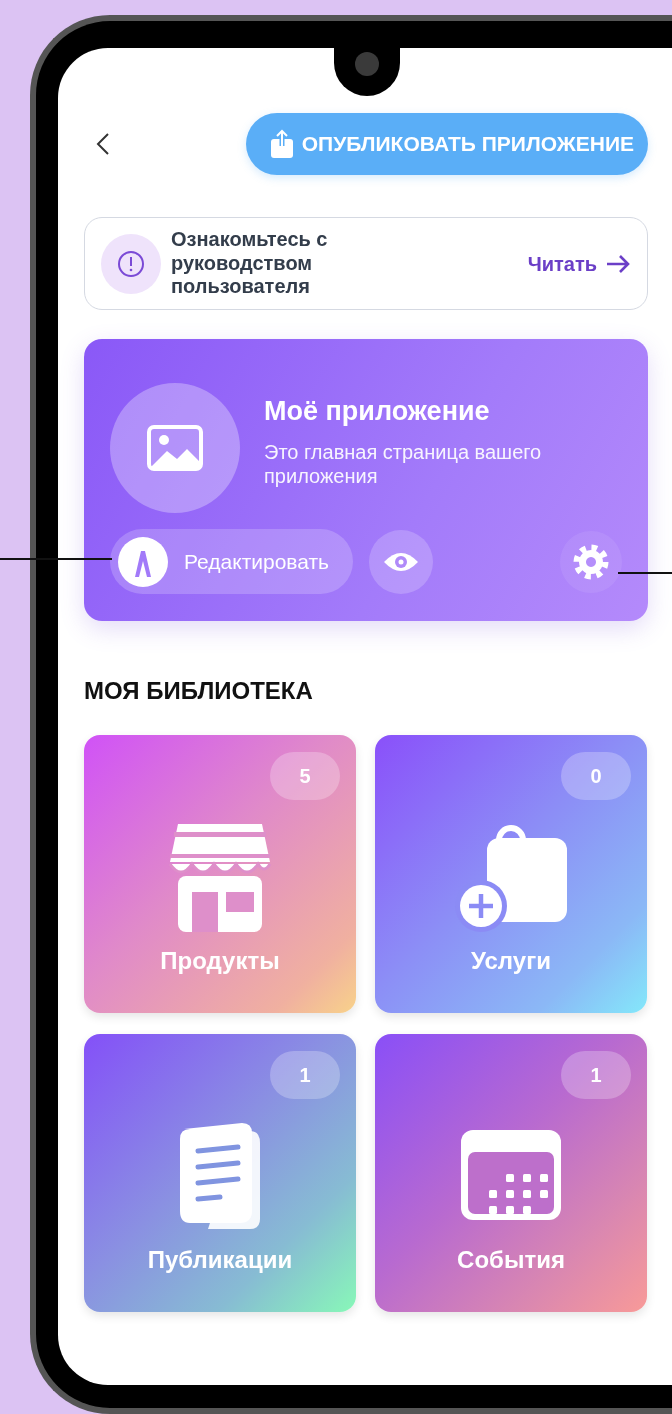 The image size is (672, 1414). Describe the element at coordinates (232, 561) in the screenshot. I see `edit-button: Редактировать` at that location.